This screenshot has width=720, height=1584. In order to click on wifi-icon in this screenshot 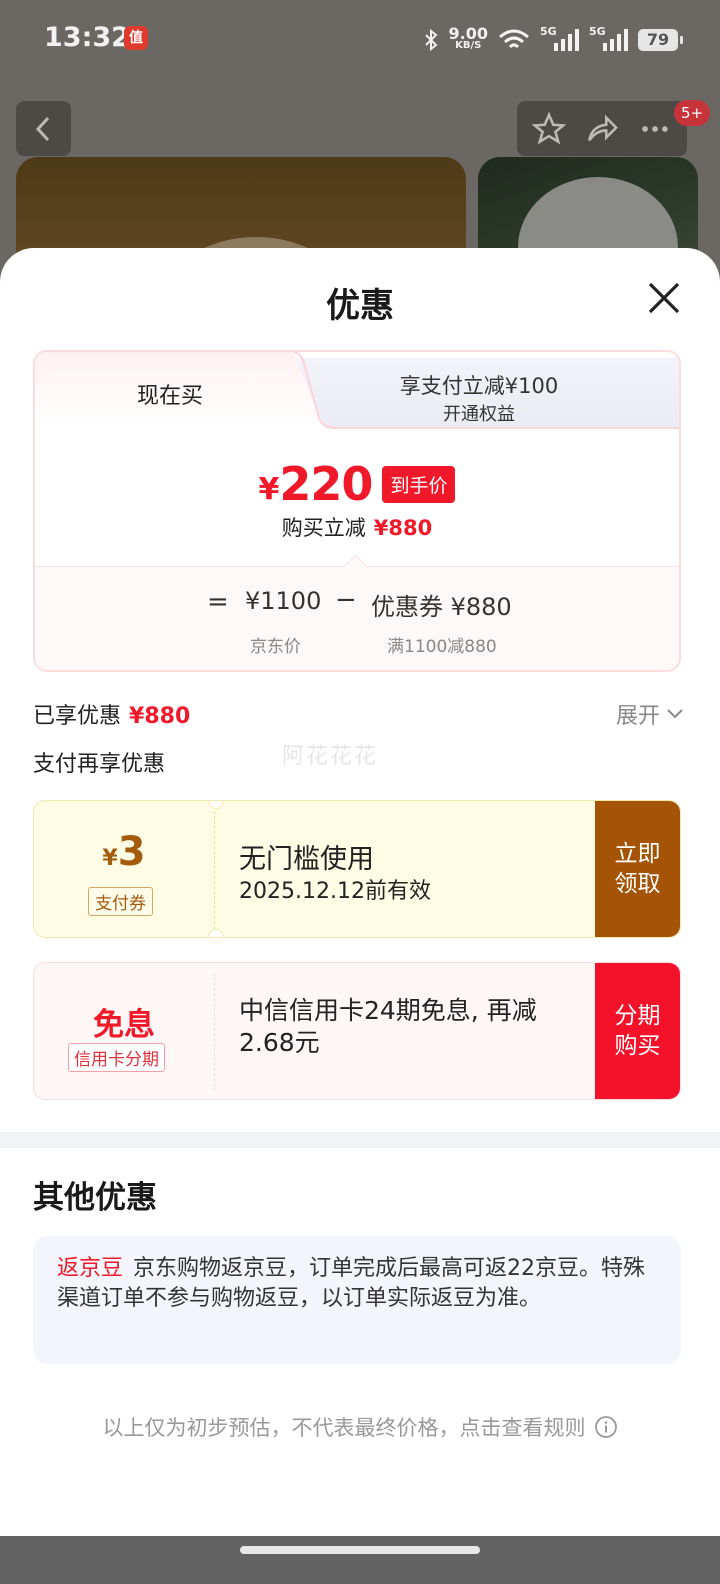, I will do `click(514, 39)`.